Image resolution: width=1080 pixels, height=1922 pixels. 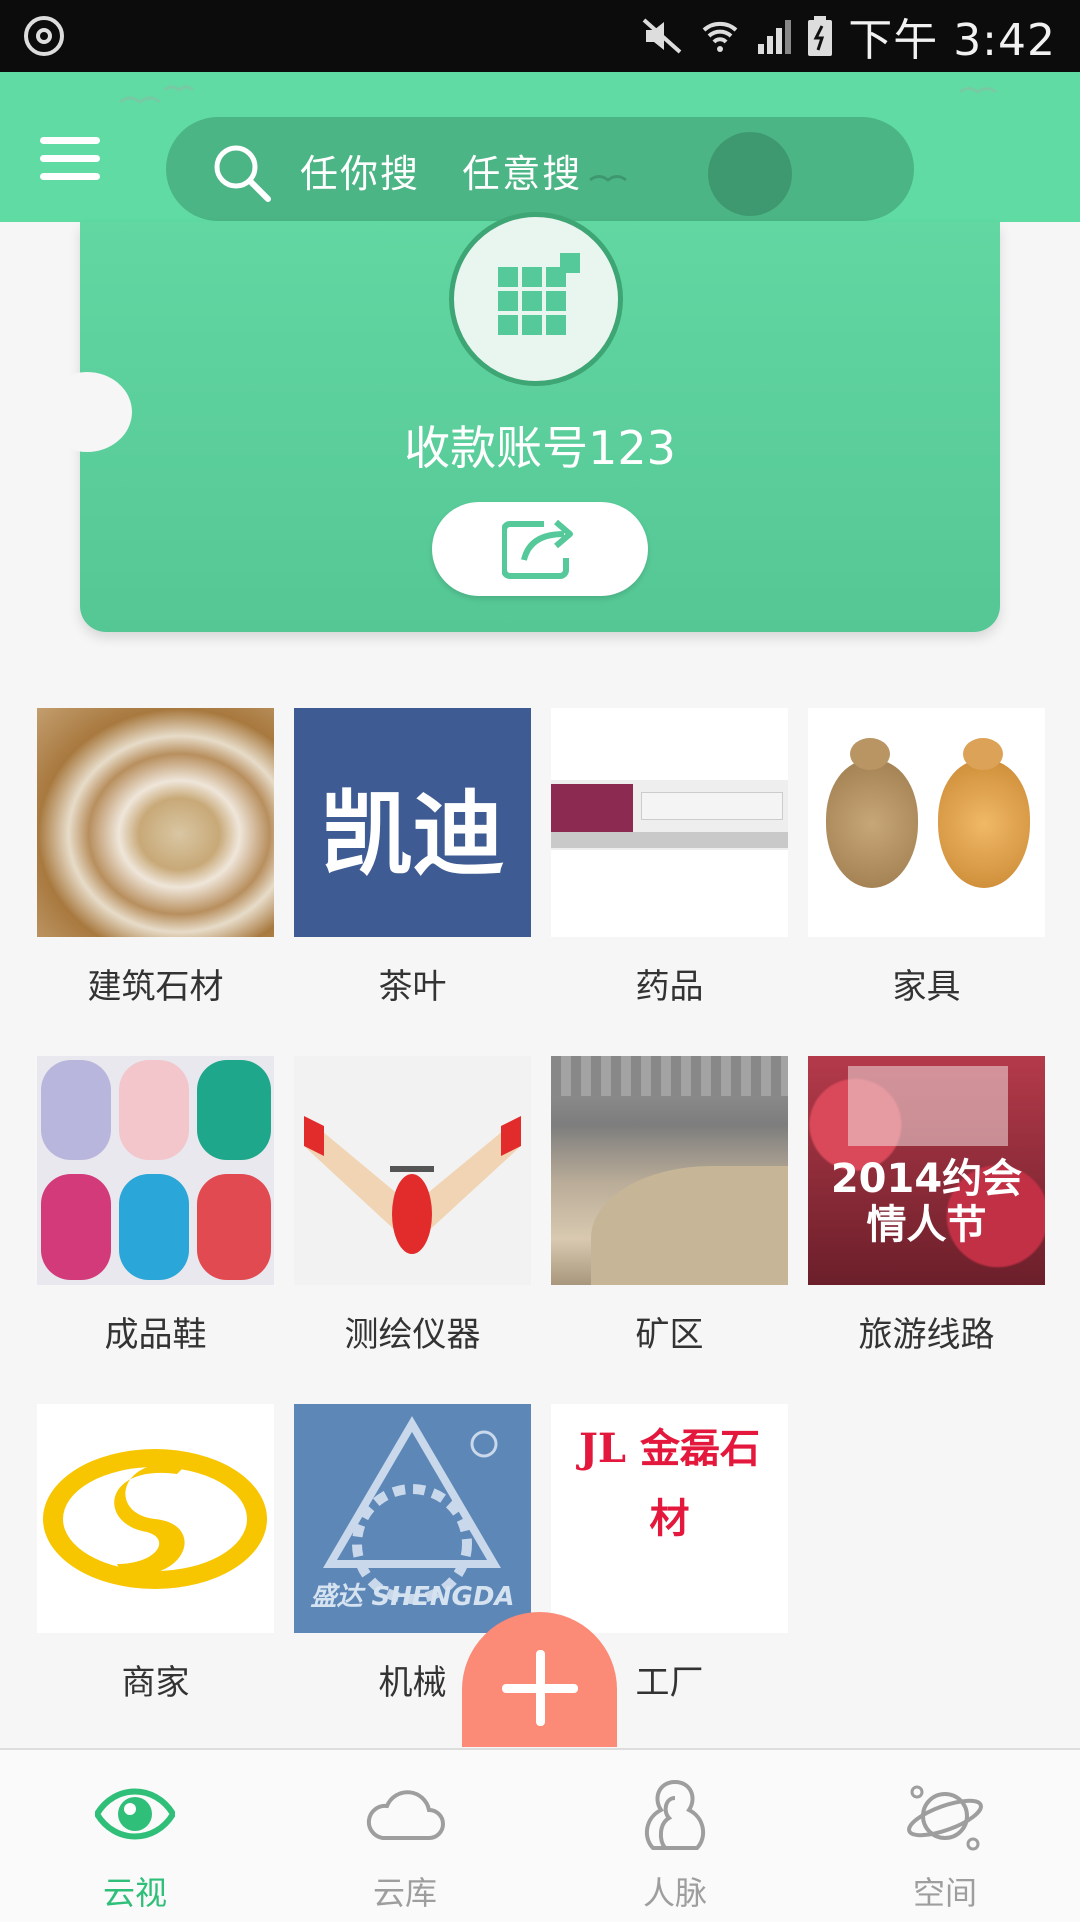 I want to click on mine-thumbnail, so click(x=669, y=1170).